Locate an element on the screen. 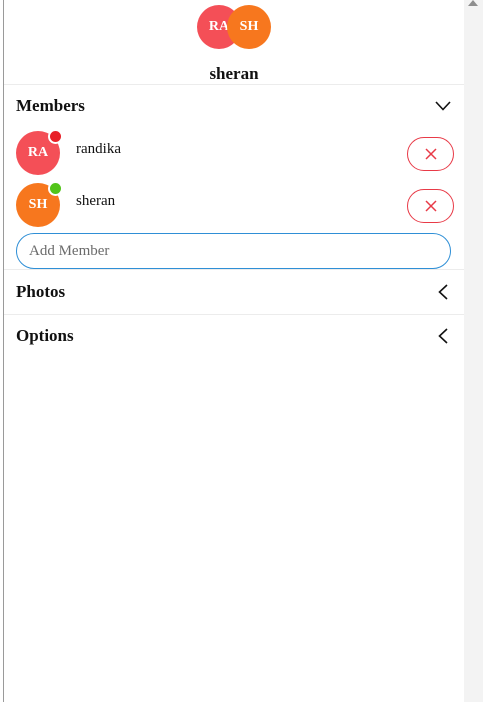 Image resolution: width=483 pixels, height=702 pixels. photos-title: Photos is located at coordinates (41, 291).